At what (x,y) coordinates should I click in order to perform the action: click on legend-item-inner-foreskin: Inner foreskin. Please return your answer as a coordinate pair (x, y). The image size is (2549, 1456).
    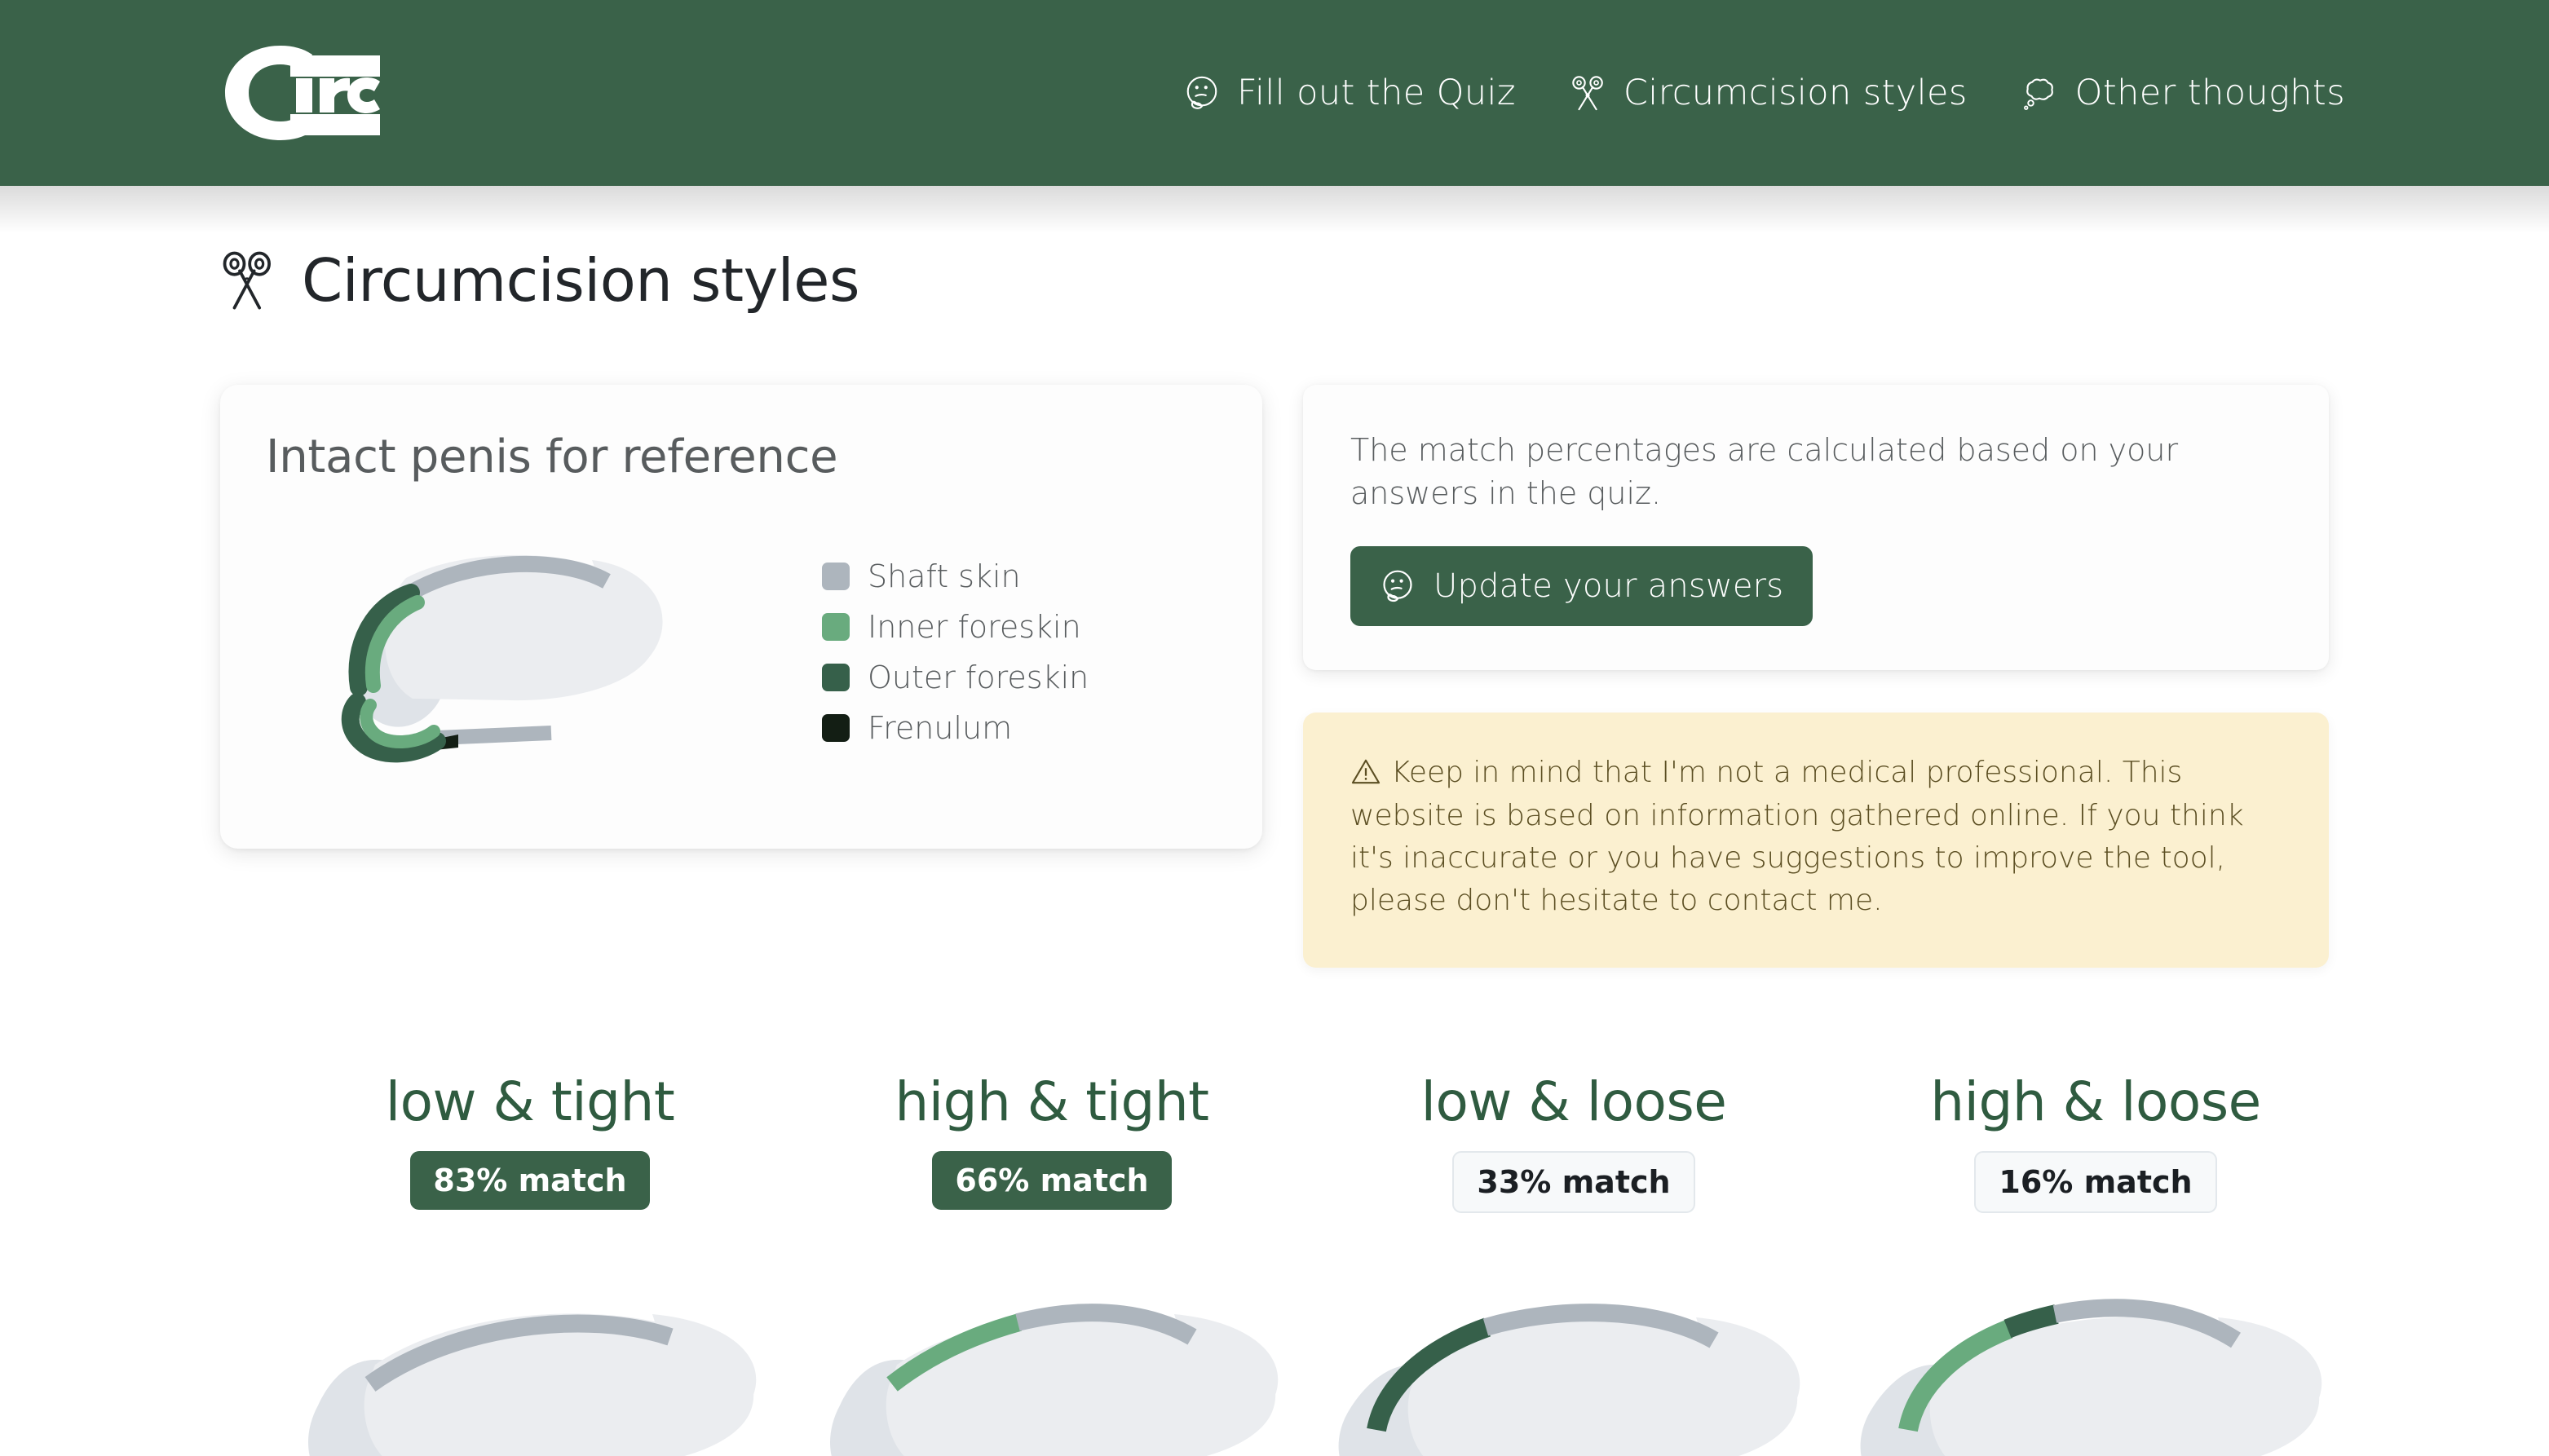
    Looking at the image, I should click on (956, 627).